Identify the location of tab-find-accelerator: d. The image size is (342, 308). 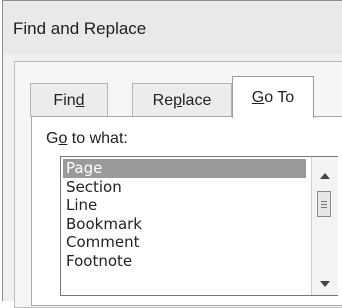
(80, 100).